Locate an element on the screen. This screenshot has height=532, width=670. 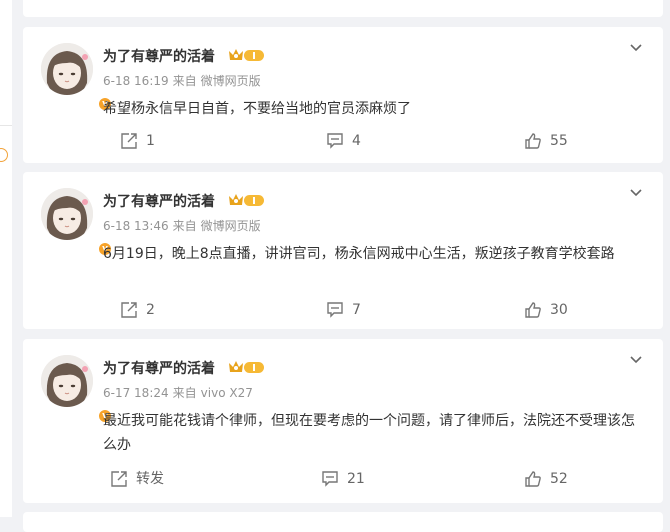
comment-meta: 6-17 18:24 来自 vivo X27 is located at coordinates (178, 392).